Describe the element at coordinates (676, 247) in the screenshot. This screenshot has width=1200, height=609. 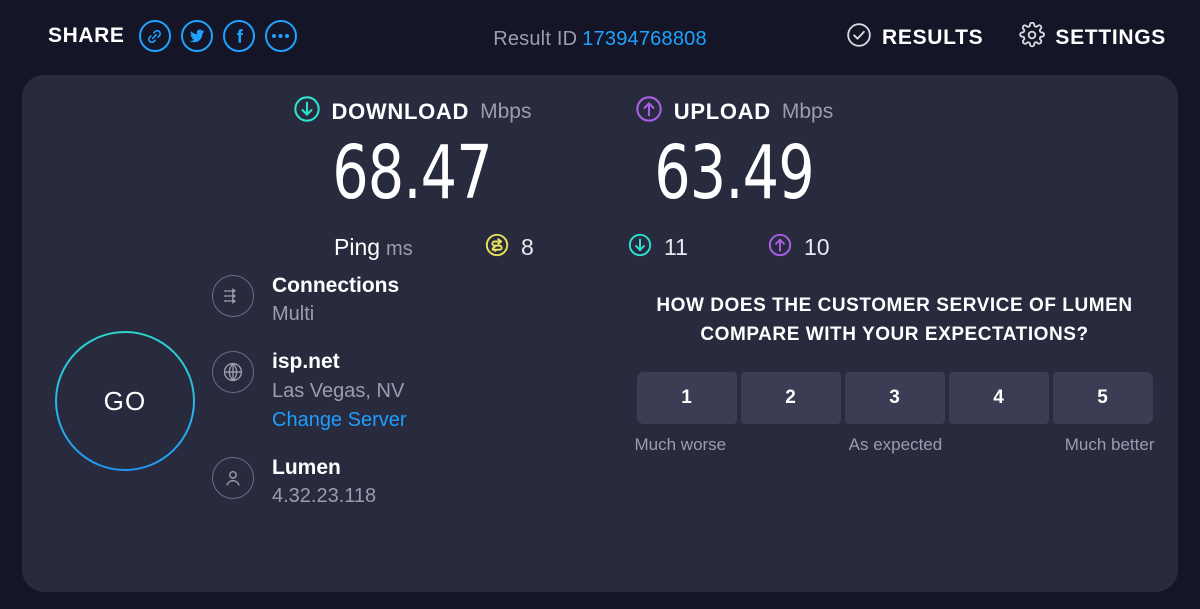
I see `ping-download-value: 11` at that location.